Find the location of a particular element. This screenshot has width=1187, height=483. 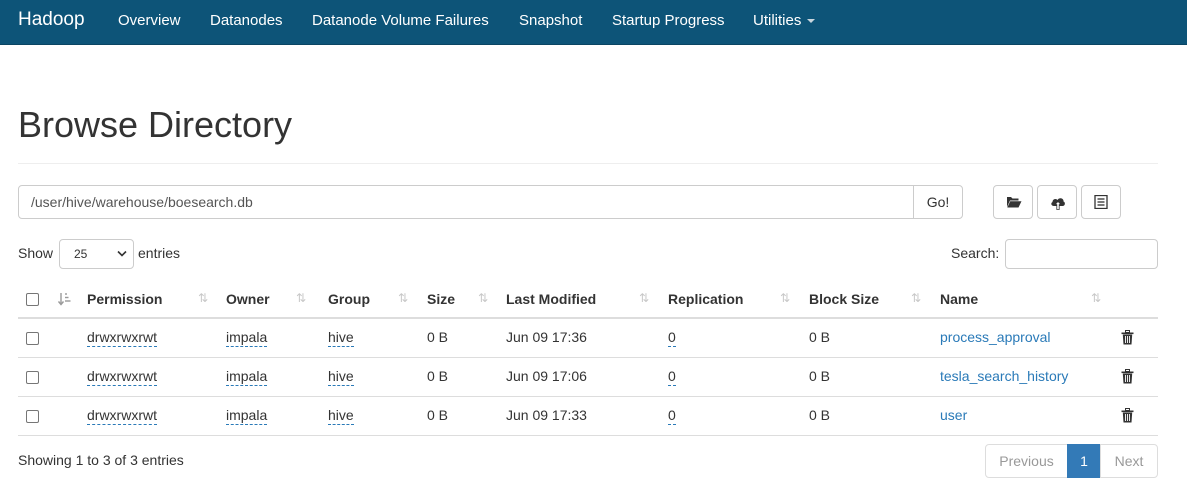

caret-down-icon is located at coordinates (811, 21).